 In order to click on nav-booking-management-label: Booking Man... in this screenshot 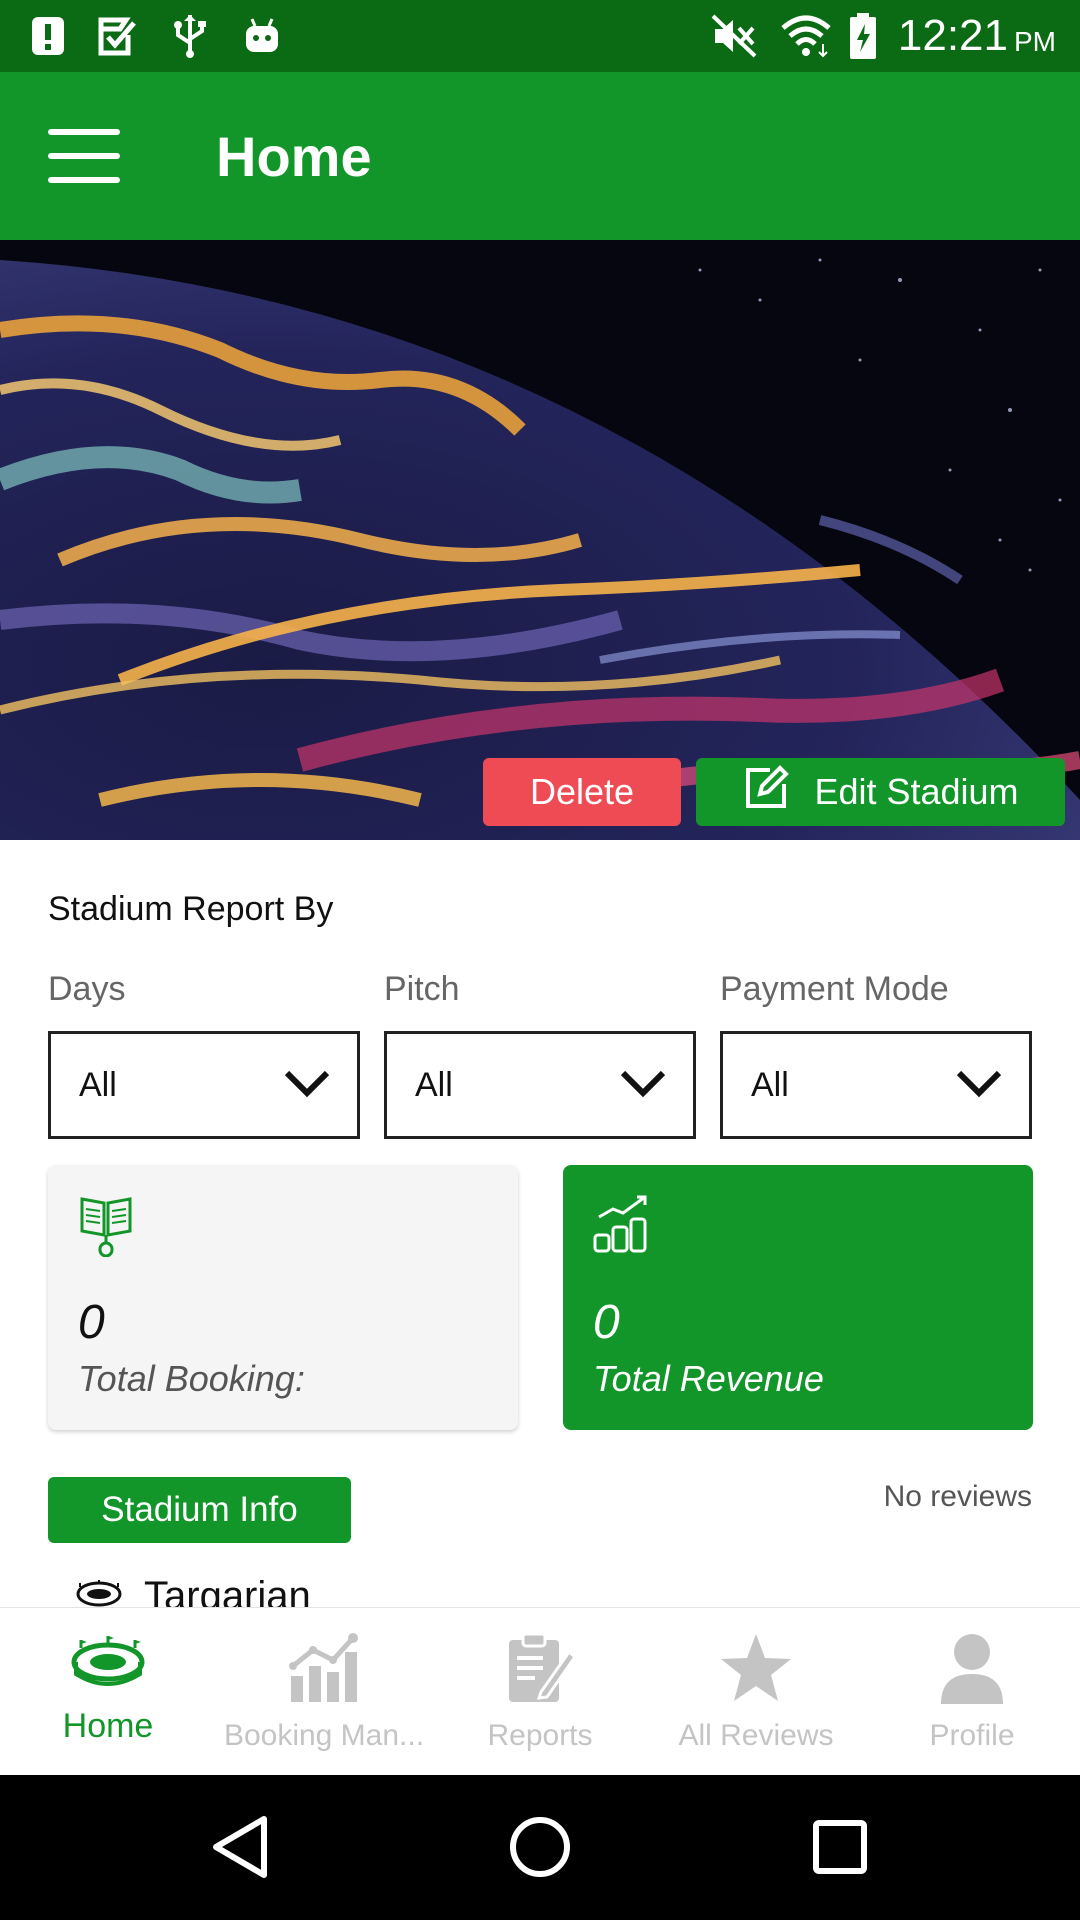, I will do `click(324, 1735)`.